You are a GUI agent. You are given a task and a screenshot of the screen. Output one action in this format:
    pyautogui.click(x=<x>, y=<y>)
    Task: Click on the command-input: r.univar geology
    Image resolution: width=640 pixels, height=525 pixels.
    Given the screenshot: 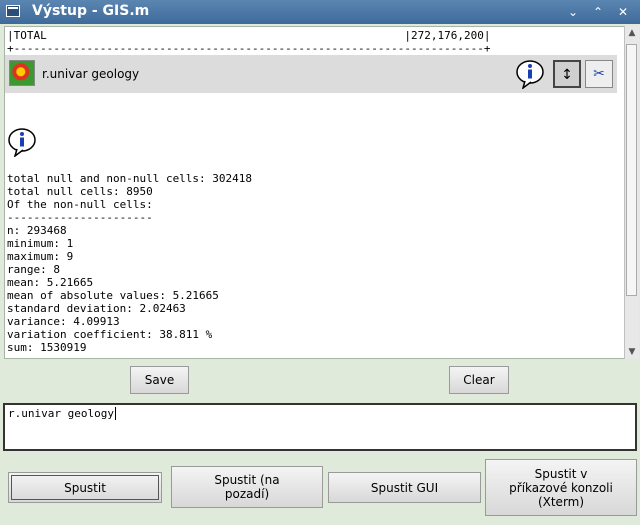 What is the action you would take?
    pyautogui.click(x=320, y=427)
    